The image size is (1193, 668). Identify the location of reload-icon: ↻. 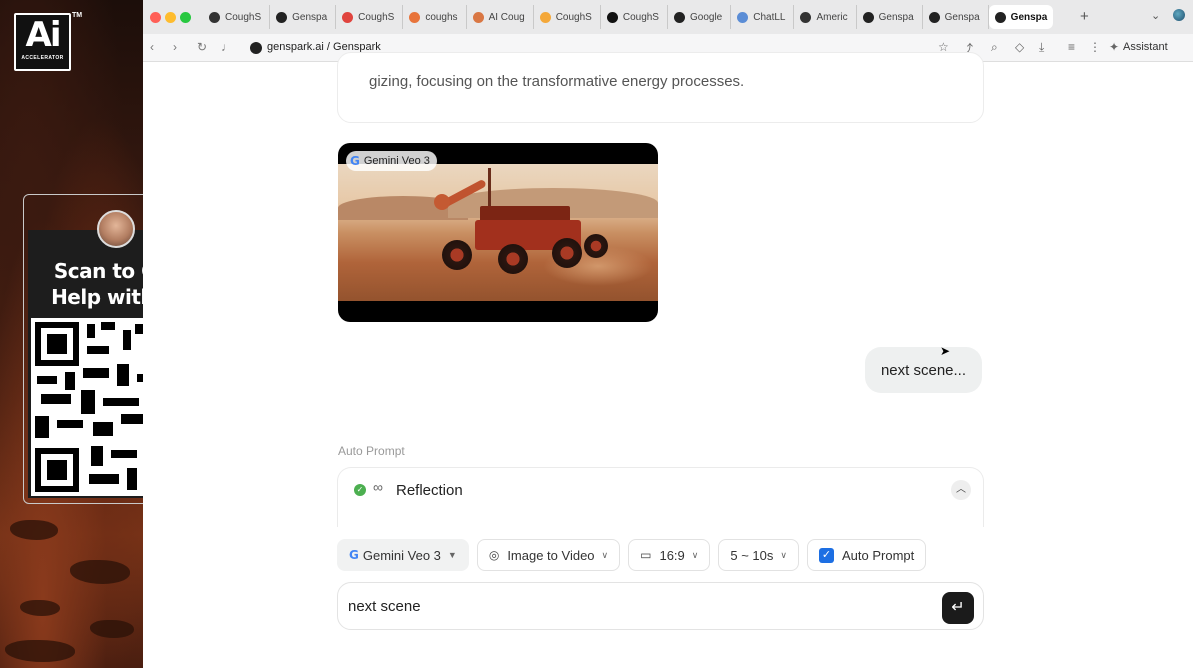
(202, 47).